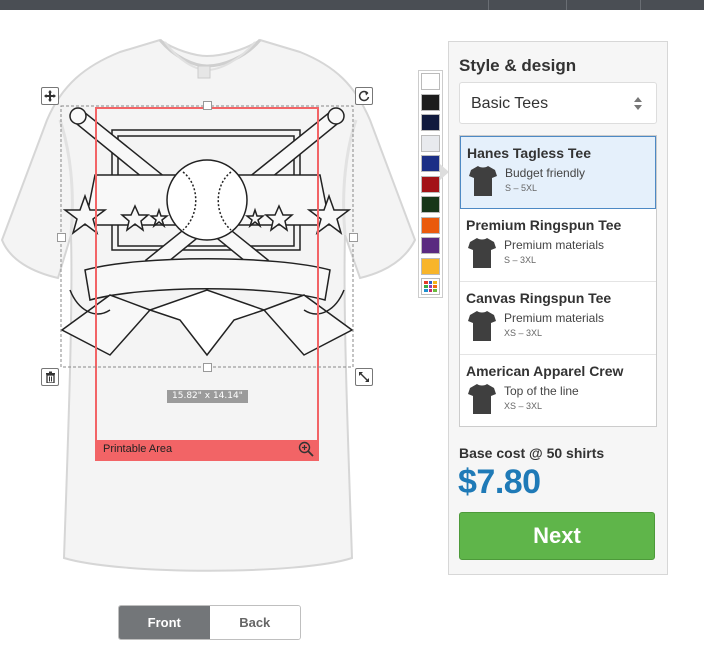 The image size is (704, 664). What do you see at coordinates (207, 450) in the screenshot?
I see `printable-area-bar: Printable Area` at bounding box center [207, 450].